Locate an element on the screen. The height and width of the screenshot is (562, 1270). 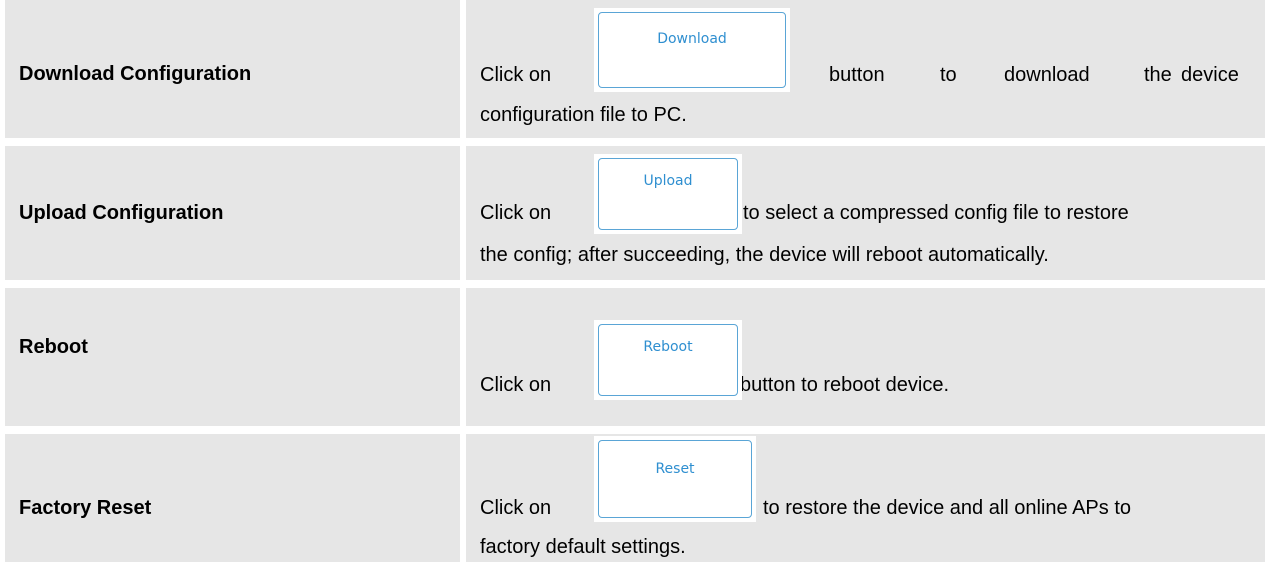
label-cell: Factory Reset is located at coordinates (232, 498).